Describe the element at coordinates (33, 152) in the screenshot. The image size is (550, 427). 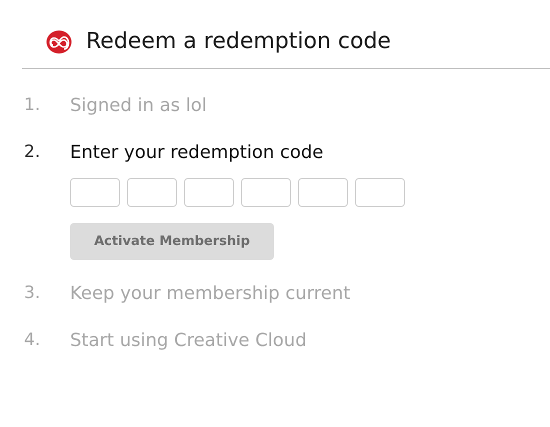
I see `step-number: 2.` at that location.